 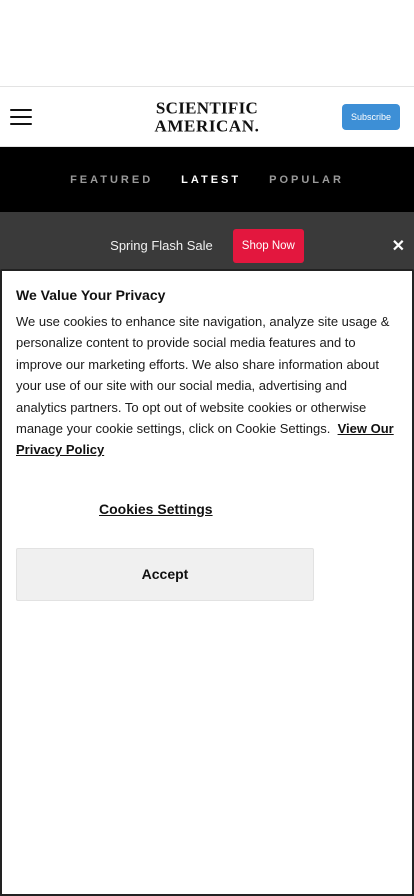 What do you see at coordinates (165, 574) in the screenshot?
I see `accept-button: Accept` at bounding box center [165, 574].